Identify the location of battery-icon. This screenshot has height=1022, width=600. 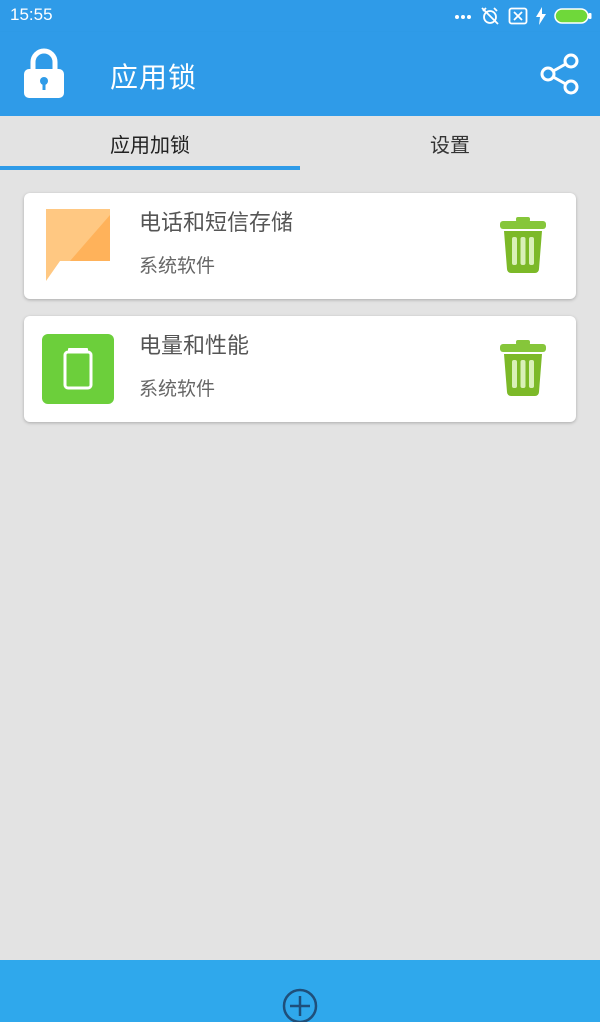
(573, 16).